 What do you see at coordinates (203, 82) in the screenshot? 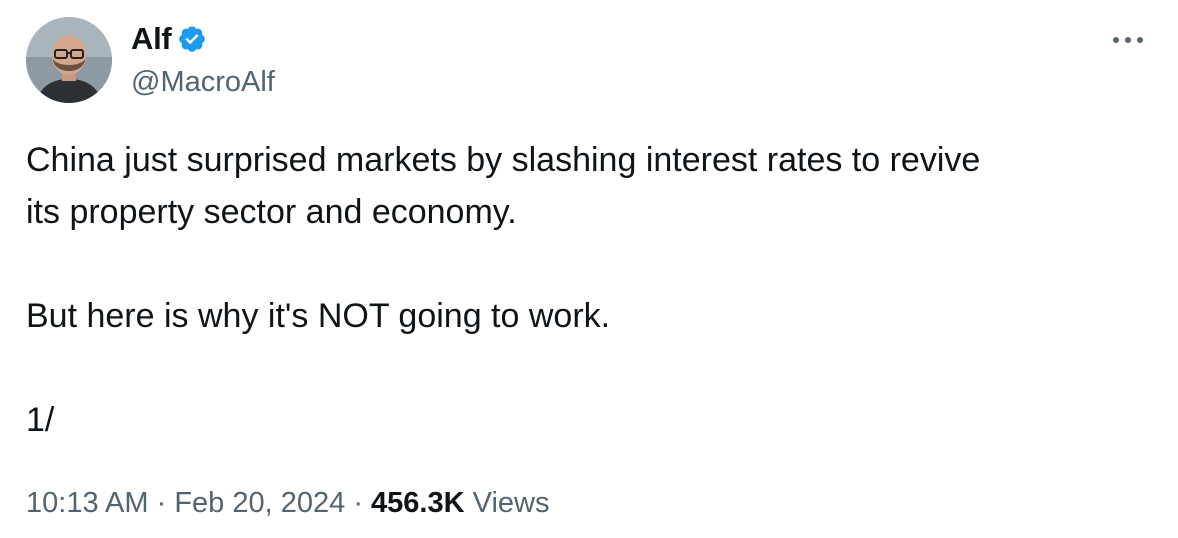
I see `author-handle: @MacroAlf` at bounding box center [203, 82].